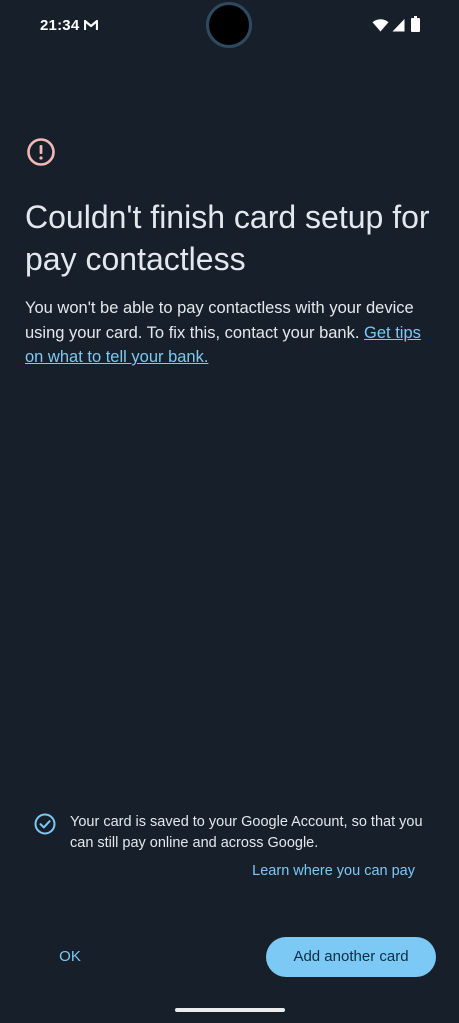 Image resolution: width=459 pixels, height=1023 pixels. What do you see at coordinates (398, 25) in the screenshot?
I see `signal-icon` at bounding box center [398, 25].